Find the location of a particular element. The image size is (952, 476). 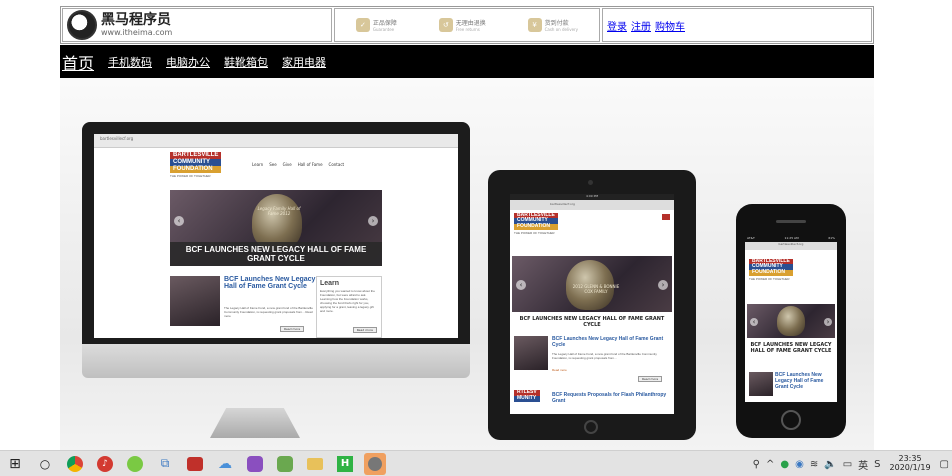

person-icon: ⚲ is located at coordinates (756, 464).